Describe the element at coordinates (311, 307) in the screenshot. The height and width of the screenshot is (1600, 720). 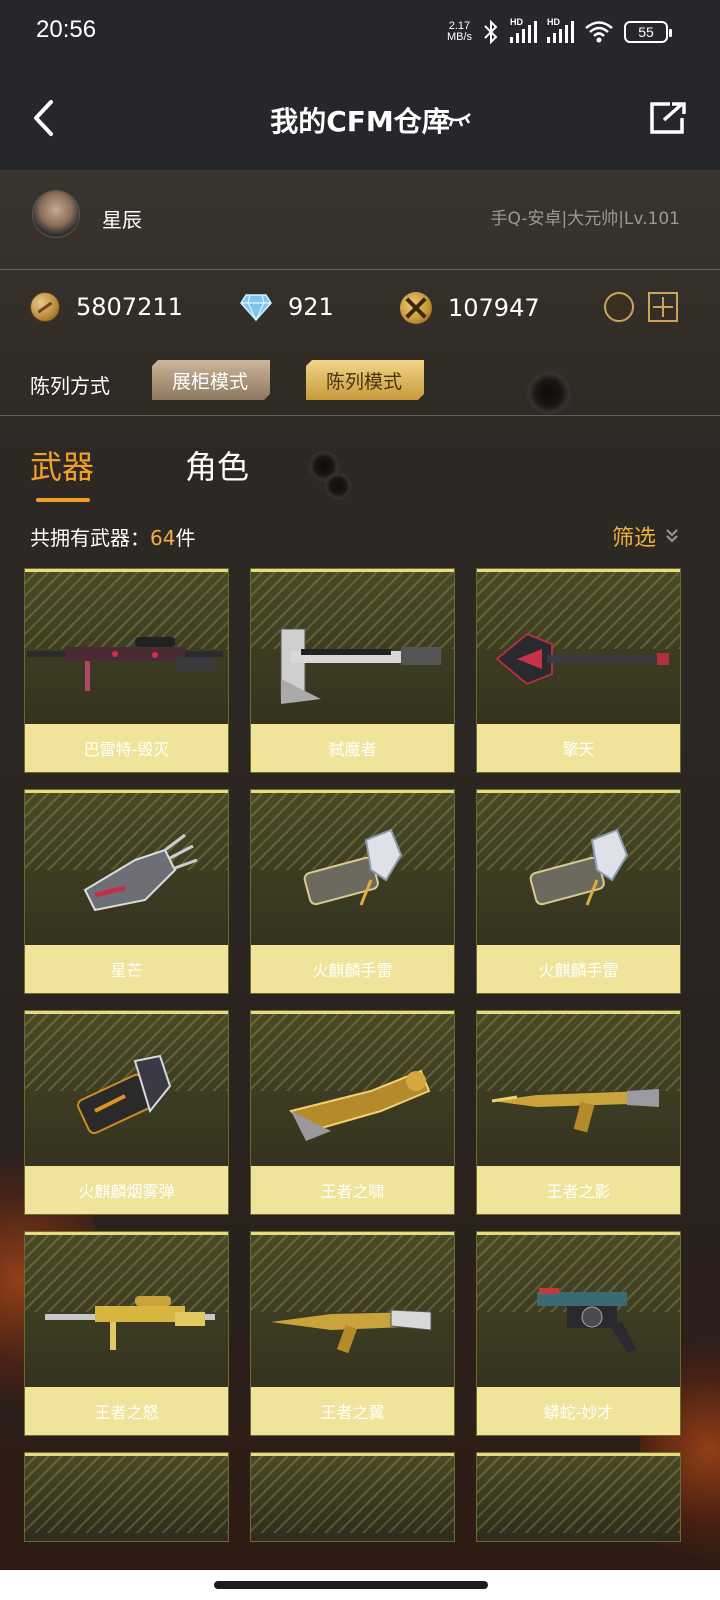
I see `diamond-amount: 921` at that location.